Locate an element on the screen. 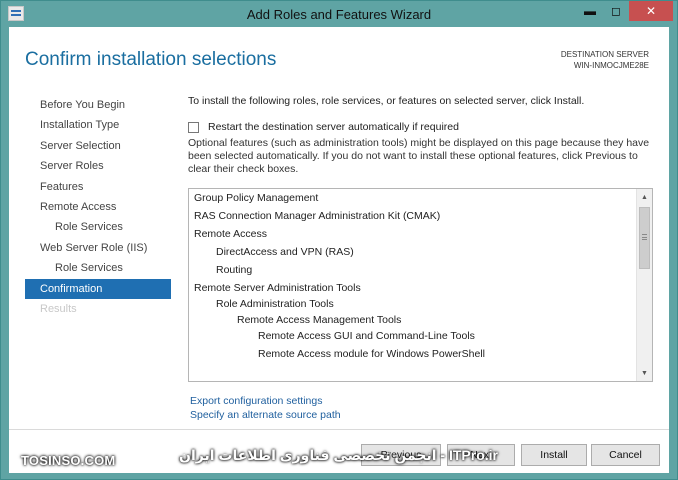  close-button: ✕ is located at coordinates (651, 11).